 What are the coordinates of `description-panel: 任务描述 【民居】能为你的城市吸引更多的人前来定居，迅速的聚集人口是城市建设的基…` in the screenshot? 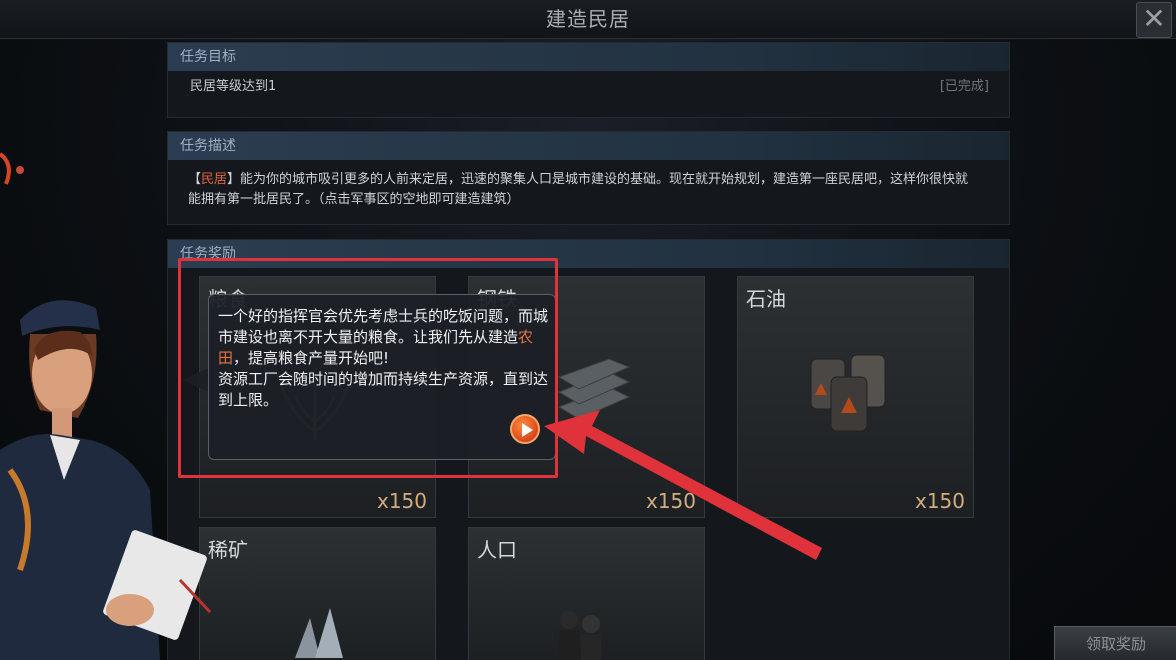 It's located at (588, 178).